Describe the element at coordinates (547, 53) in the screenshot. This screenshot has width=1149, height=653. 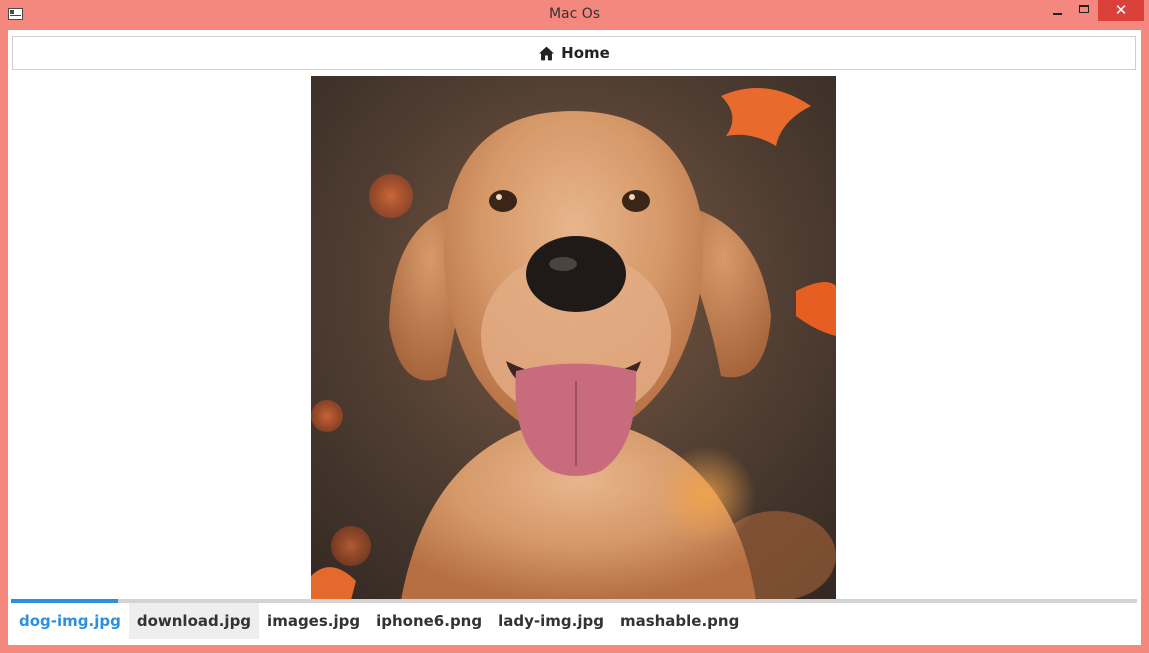
I see `home-icon` at that location.